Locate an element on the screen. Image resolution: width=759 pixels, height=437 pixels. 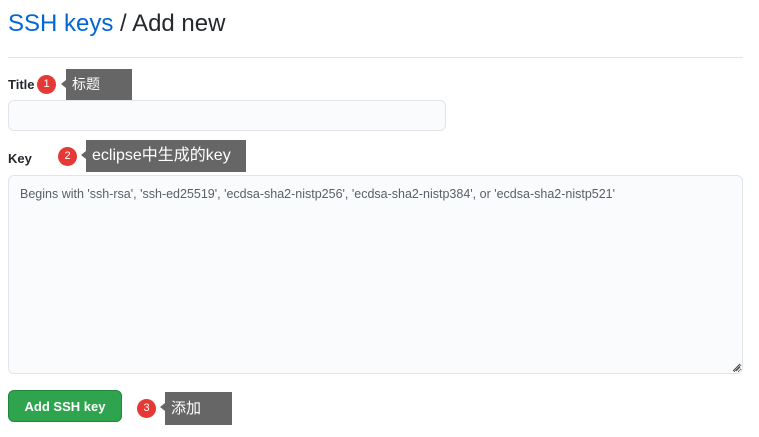
annotation-badge-2: 2 is located at coordinates (67, 156).